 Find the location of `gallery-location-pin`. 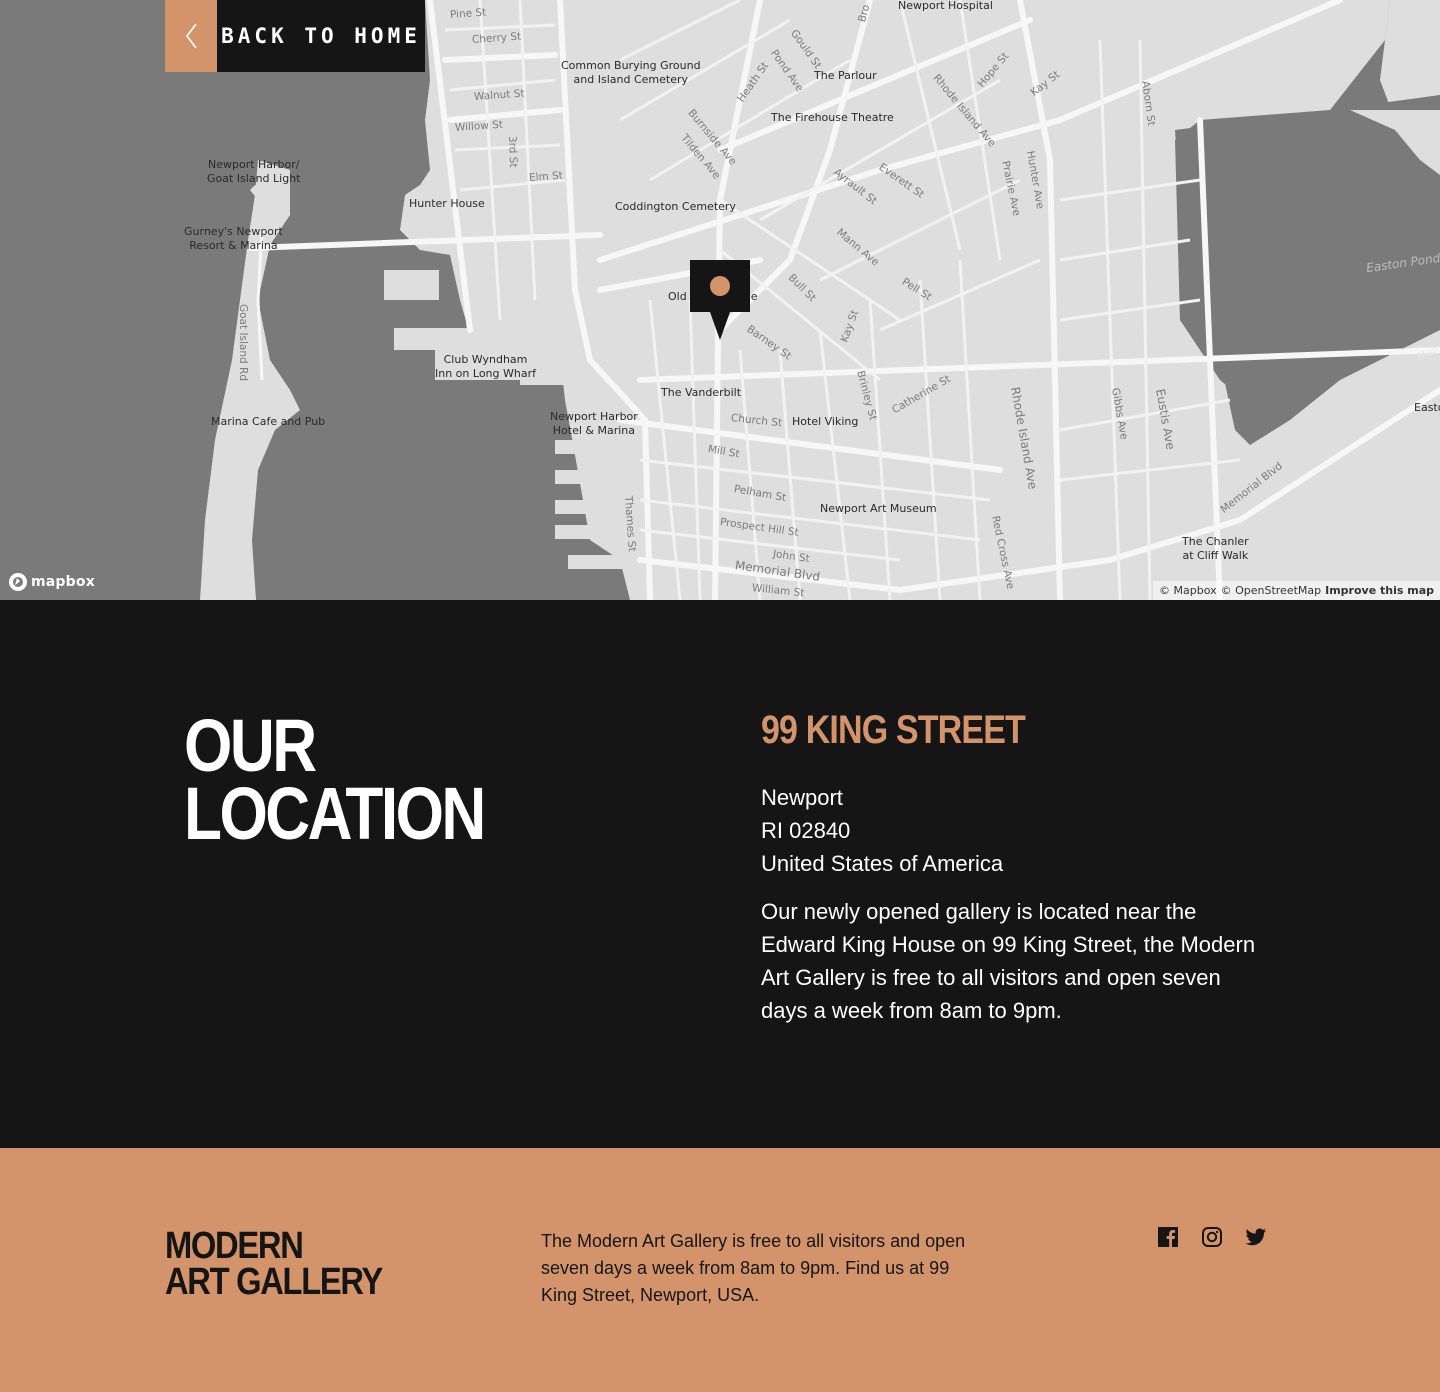

gallery-location-pin is located at coordinates (720, 300).